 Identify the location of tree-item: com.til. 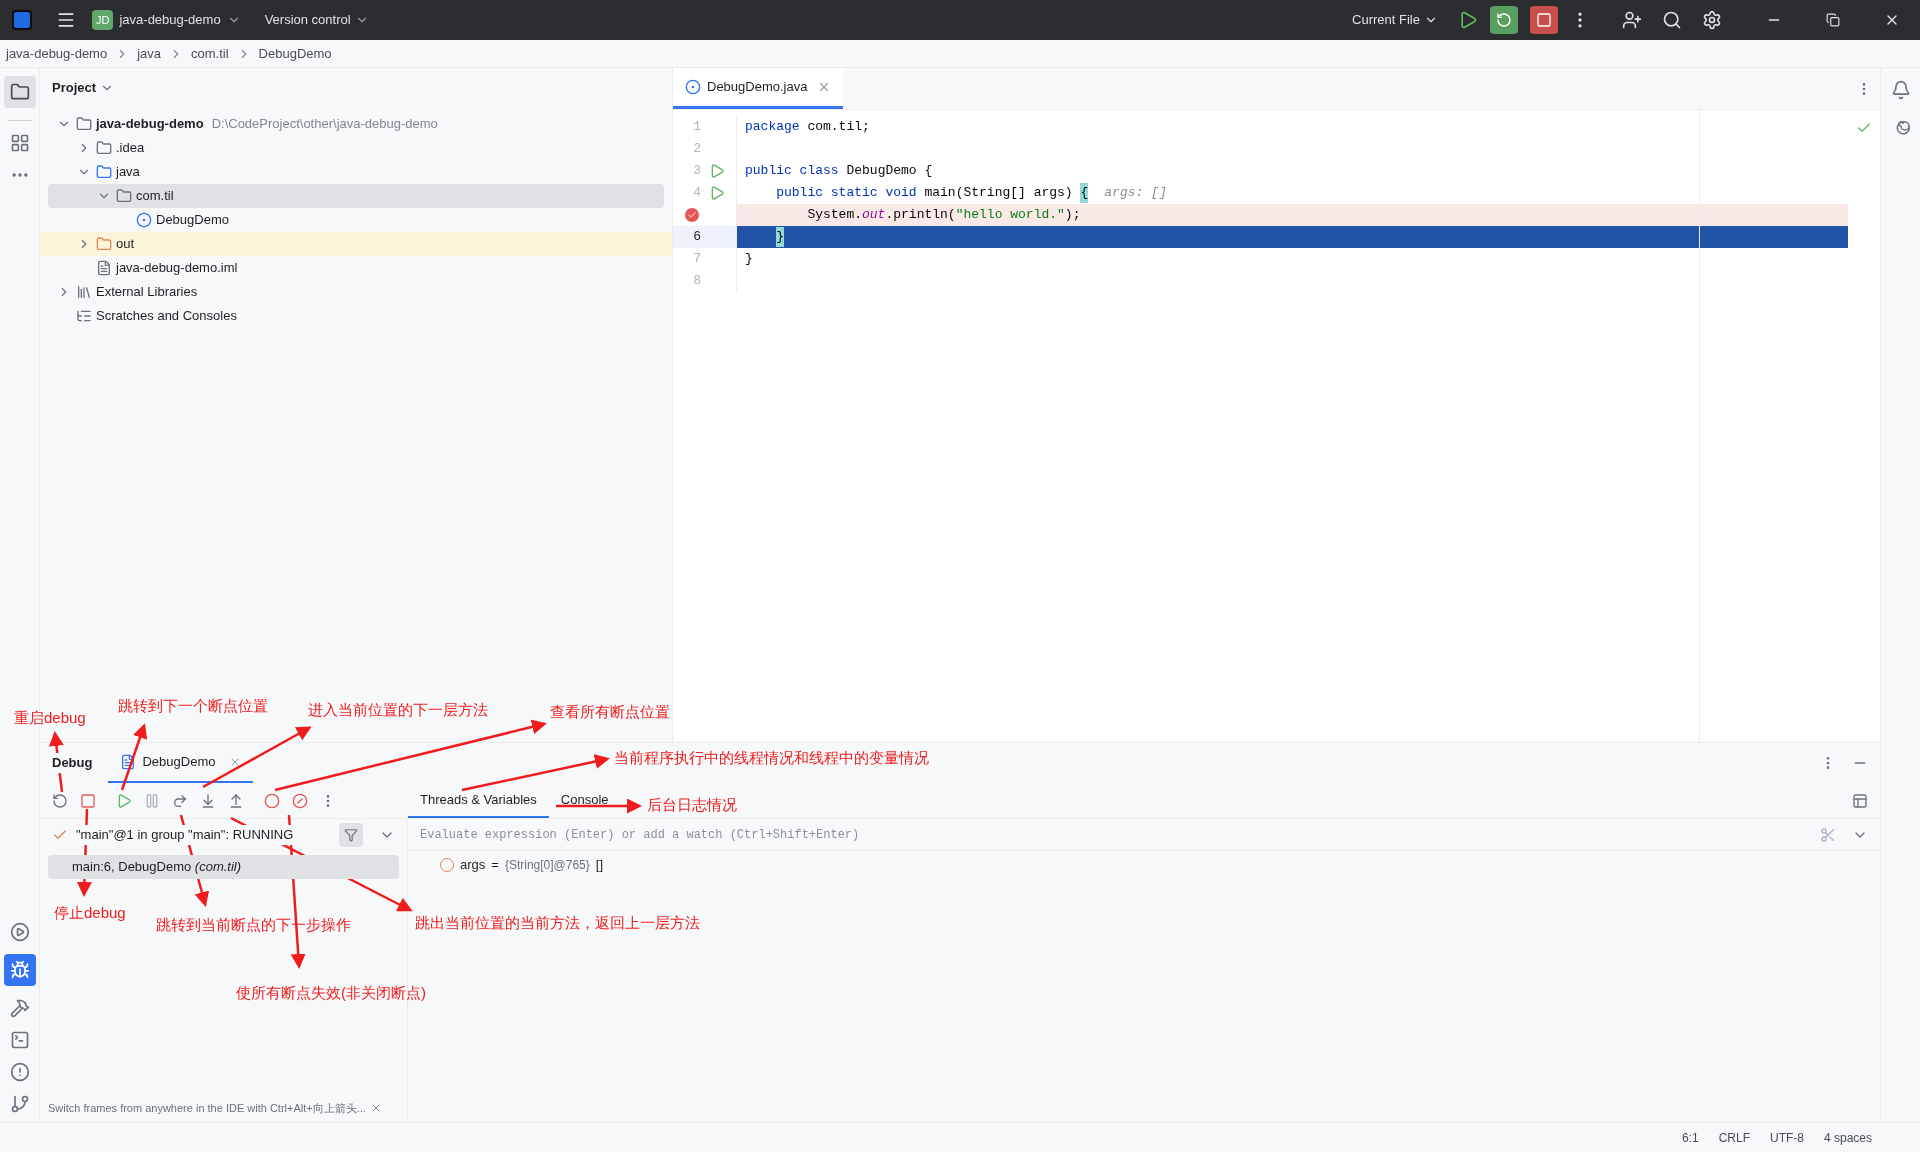
(155, 196).